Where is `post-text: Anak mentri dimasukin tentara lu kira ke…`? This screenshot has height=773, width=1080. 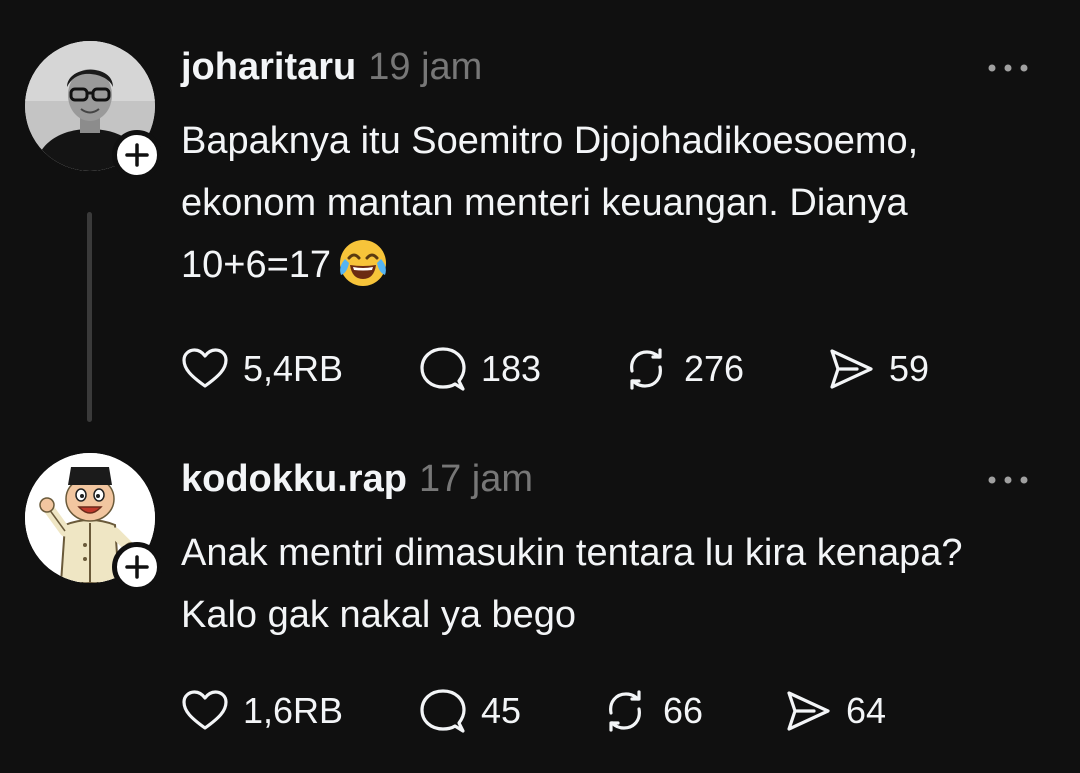
post-text: Anak mentri dimasukin tentara lu kira ke… is located at coordinates (572, 584).